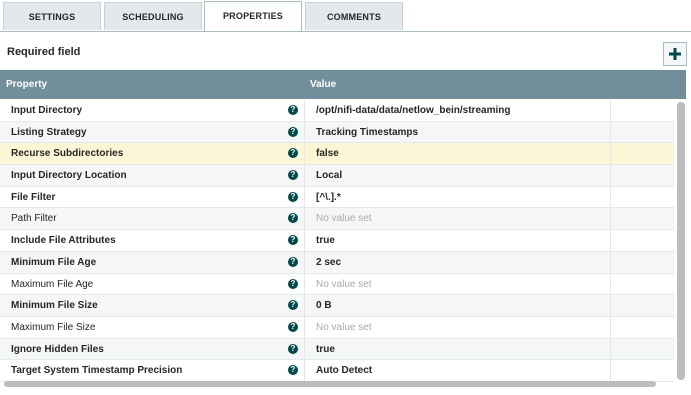 This screenshot has width=691, height=395. What do you see at coordinates (354, 16) in the screenshot?
I see `tab-comments: COMMENTS` at bounding box center [354, 16].